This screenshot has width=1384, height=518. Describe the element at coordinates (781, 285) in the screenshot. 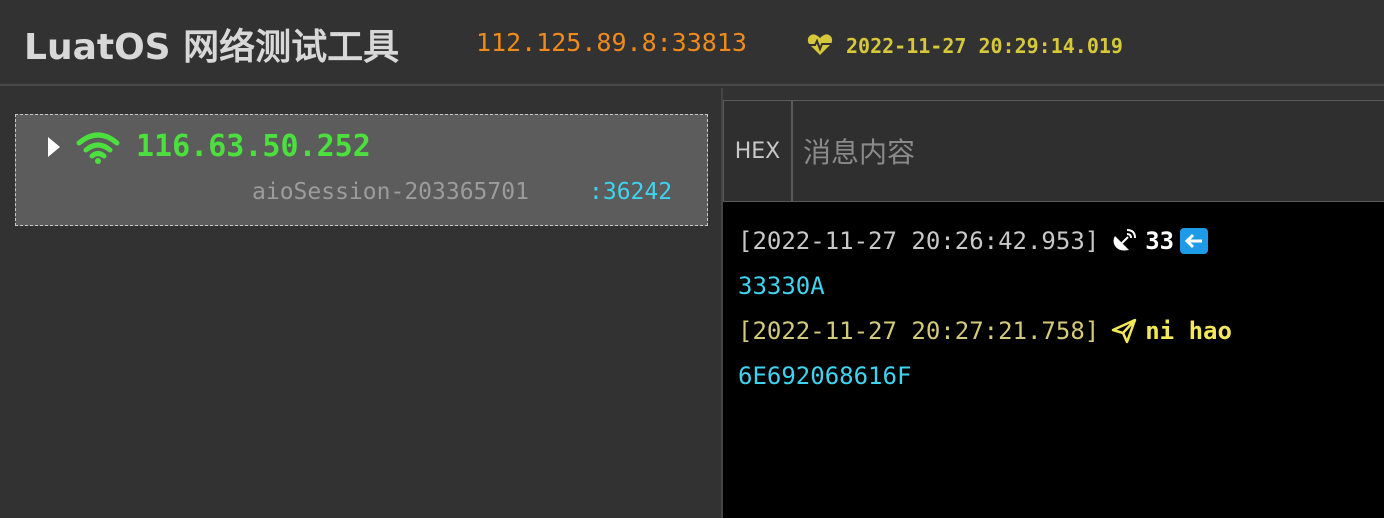

I see `log-hex: 33330A` at that location.